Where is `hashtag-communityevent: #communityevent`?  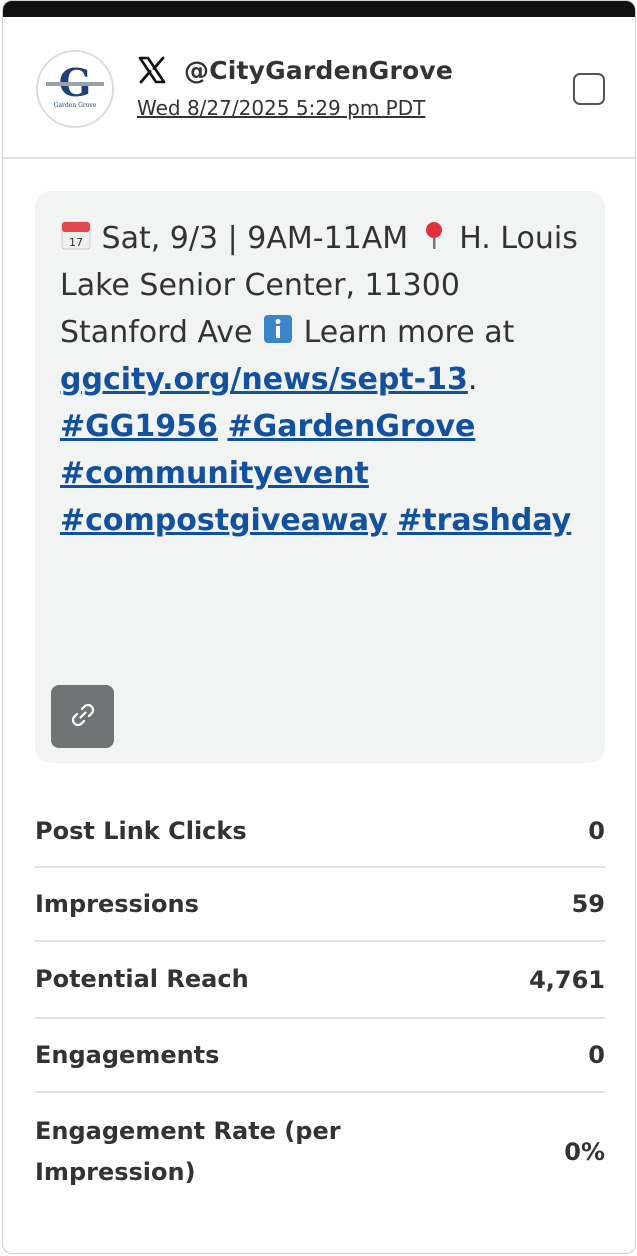
hashtag-communityevent: #communityevent is located at coordinates (214, 473).